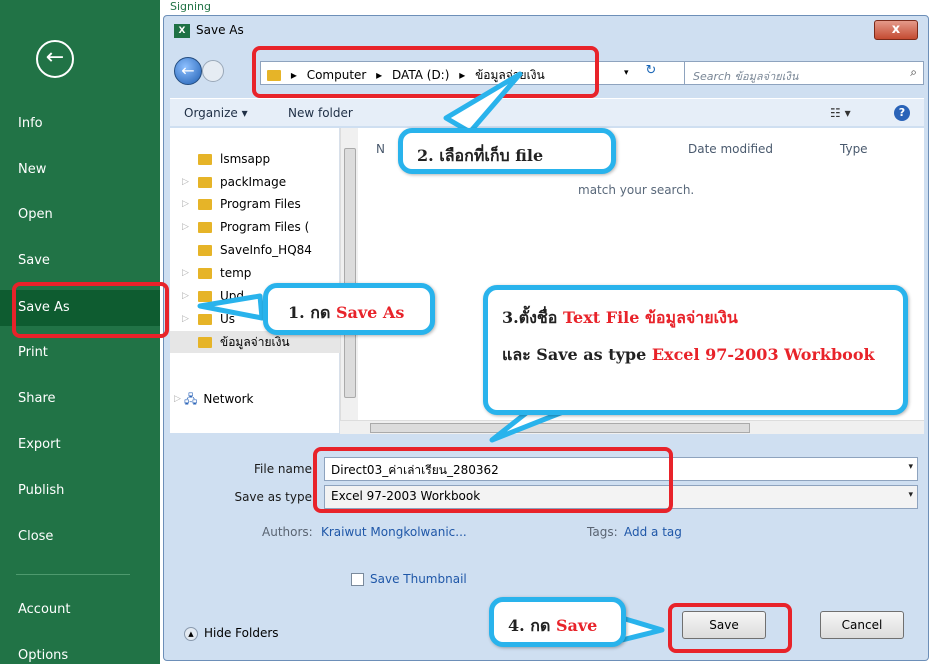  I want to click on callout-step-2: 2. เลือกที่เก็บ file, so click(507, 151).